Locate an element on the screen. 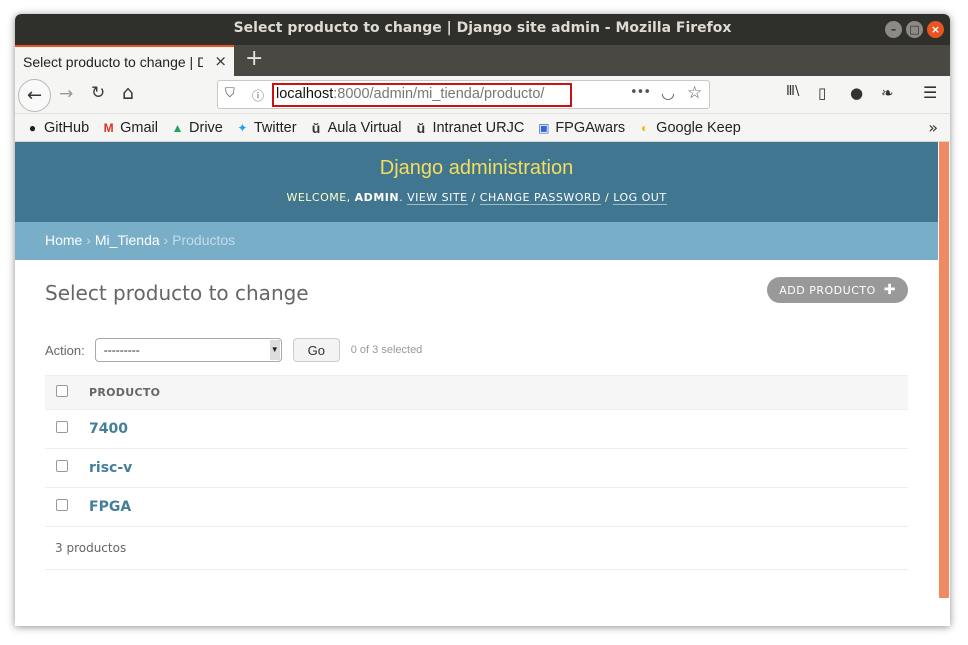 The width and height of the screenshot is (968, 645). plus-icon: ✚ is located at coordinates (889, 290).